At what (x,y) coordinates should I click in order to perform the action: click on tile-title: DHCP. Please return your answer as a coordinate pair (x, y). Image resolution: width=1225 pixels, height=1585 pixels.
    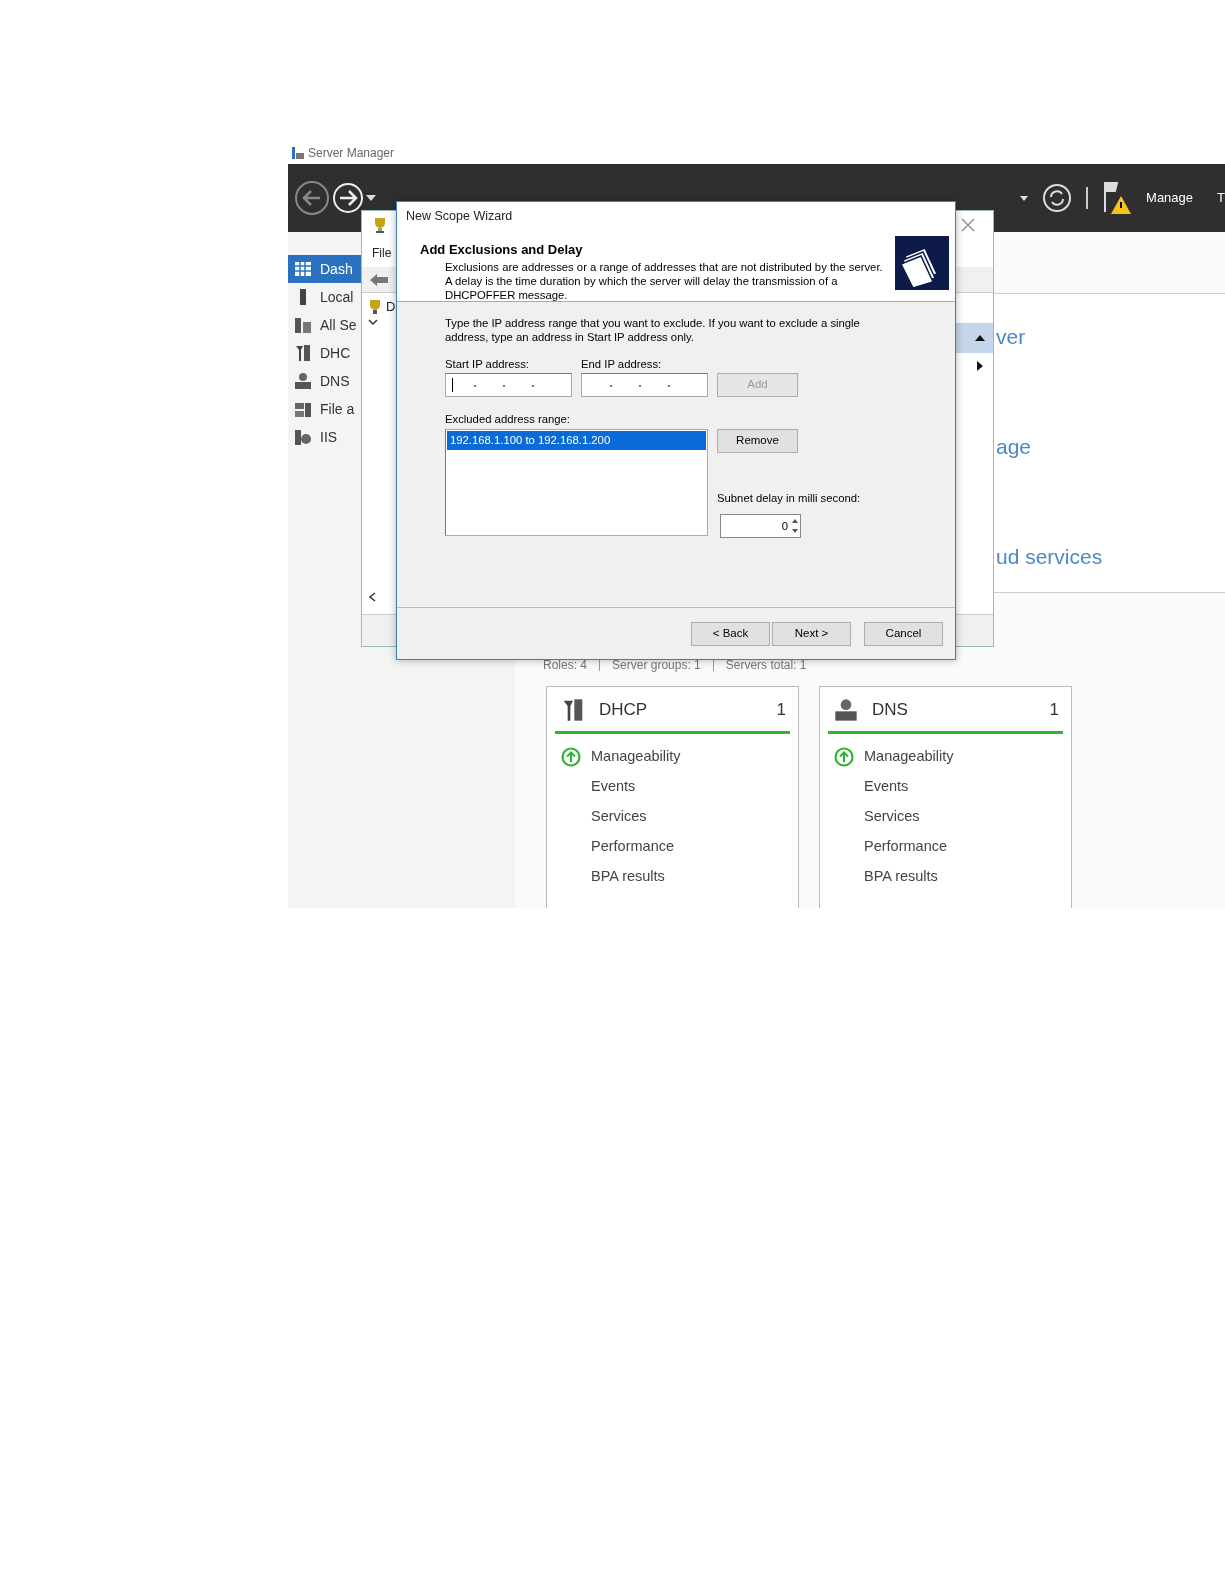
    Looking at the image, I should click on (623, 710).